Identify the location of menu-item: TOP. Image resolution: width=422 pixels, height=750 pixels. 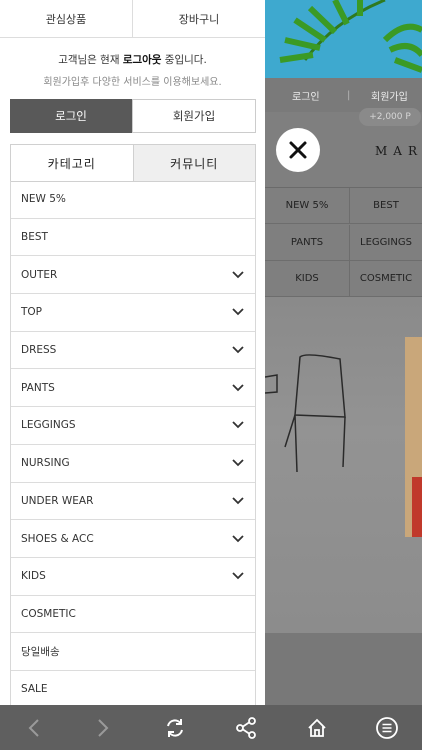
(133, 313).